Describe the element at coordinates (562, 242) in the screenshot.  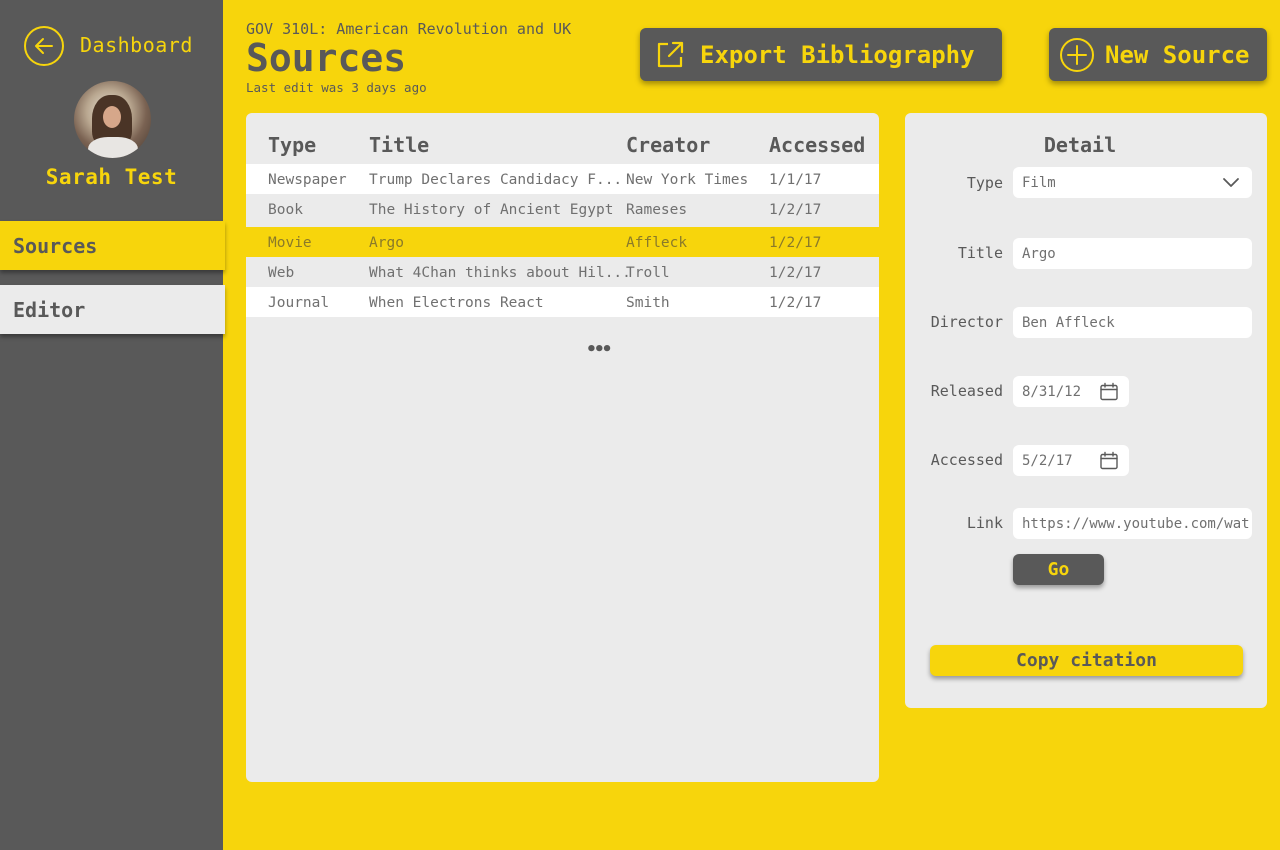
I see `table-row-selected: Movie Argo Affleck 1/2/17` at that location.